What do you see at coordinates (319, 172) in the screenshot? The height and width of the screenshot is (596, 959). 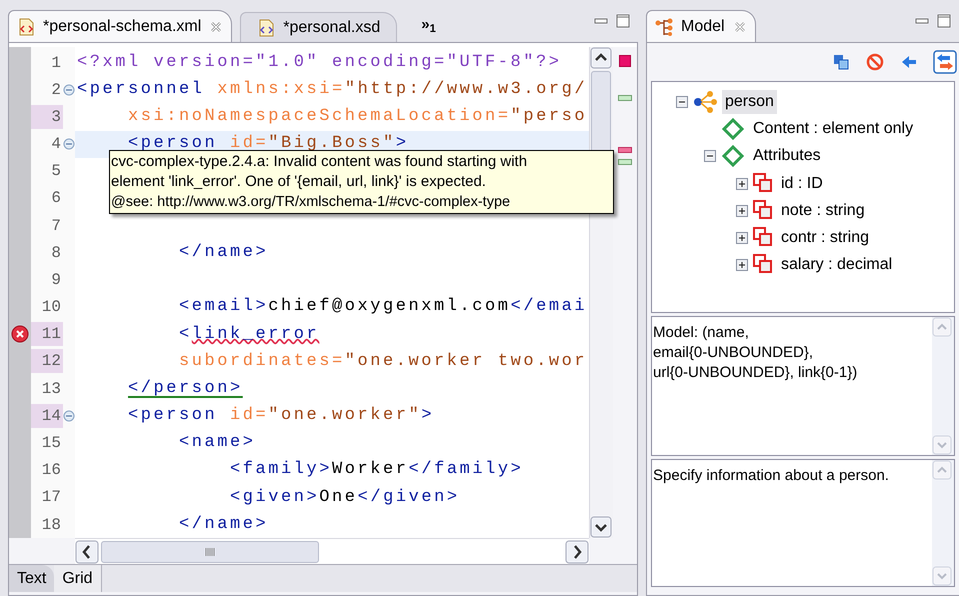 I see `tooltip-message: cvc-complex-type.2.4.a: Invalid content was found starting with element 'link_error'. One of '{email, url, link}' is expected.` at bounding box center [319, 172].